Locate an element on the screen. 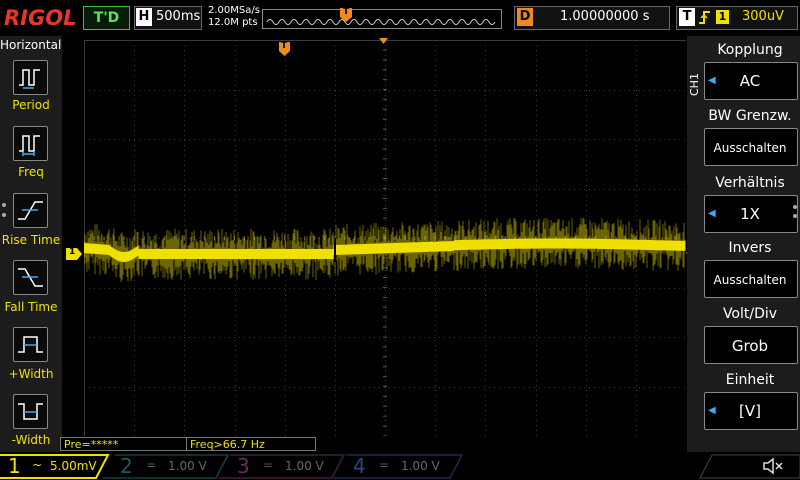 This screenshot has width=800, height=480. period-button is located at coordinates (30, 77).